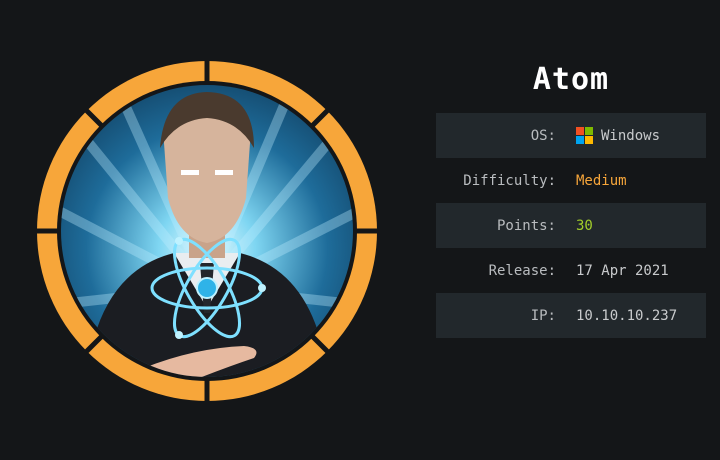 Image resolution: width=720 pixels, height=460 pixels. What do you see at coordinates (571, 79) in the screenshot?
I see `machine-name: Atom` at bounding box center [571, 79].